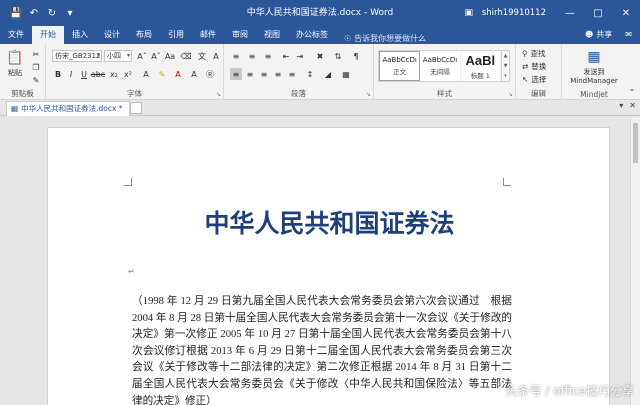  Describe the element at coordinates (516, 13) in the screenshot. I see `account-name: shirh19910112` at that location.